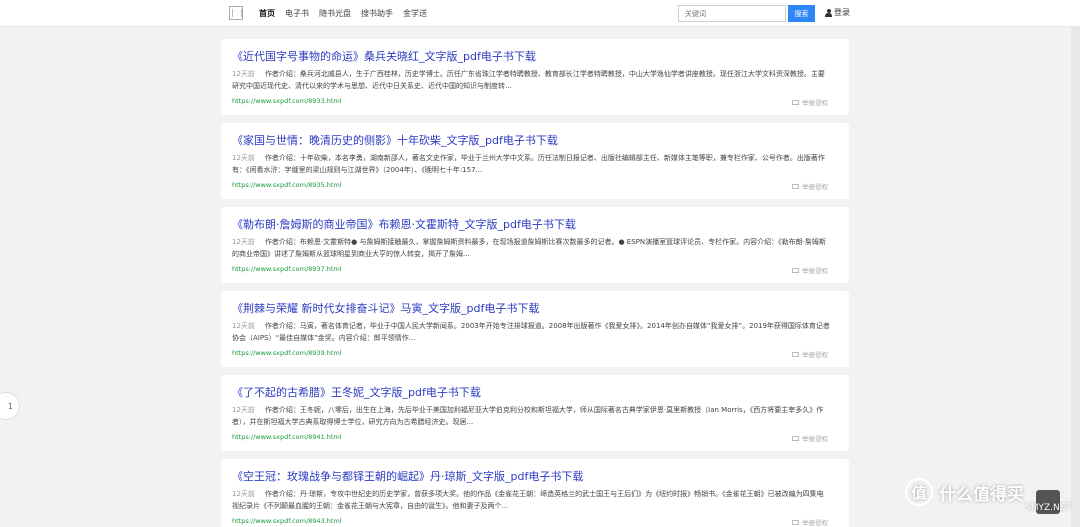 The width and height of the screenshot is (1080, 527). What do you see at coordinates (404, 224) in the screenshot?
I see `result-title: 《勒布朗·詹姆斯的商业帝国》布赖恩·文霍斯特_文字版_pdf电子书下载` at bounding box center [404, 224].